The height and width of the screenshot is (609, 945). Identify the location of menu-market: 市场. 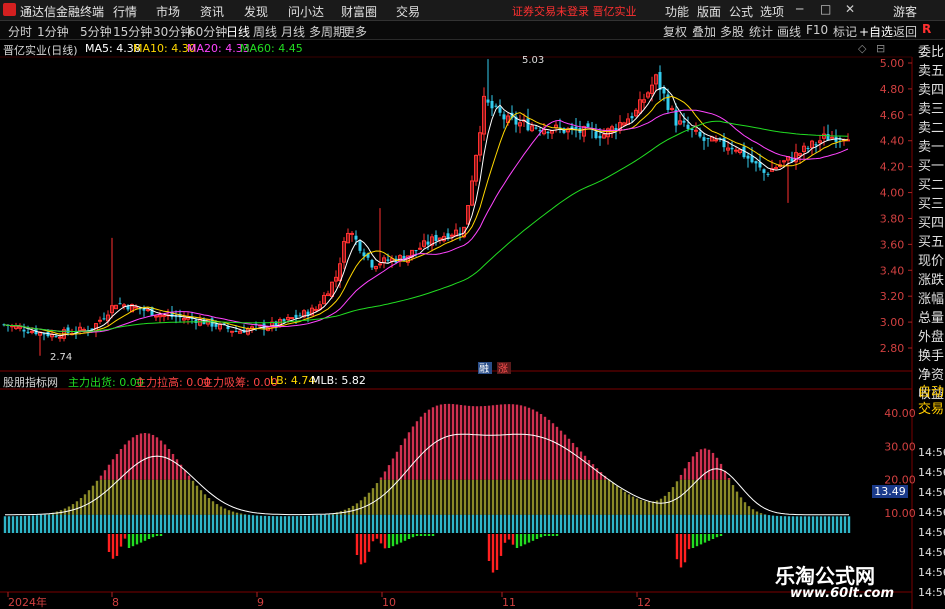
(168, 11).